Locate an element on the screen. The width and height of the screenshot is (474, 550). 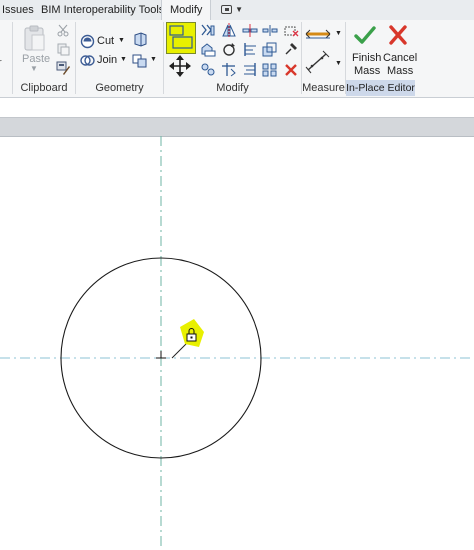
cut-dropdown-icon: ▼ is located at coordinates (121, 40).